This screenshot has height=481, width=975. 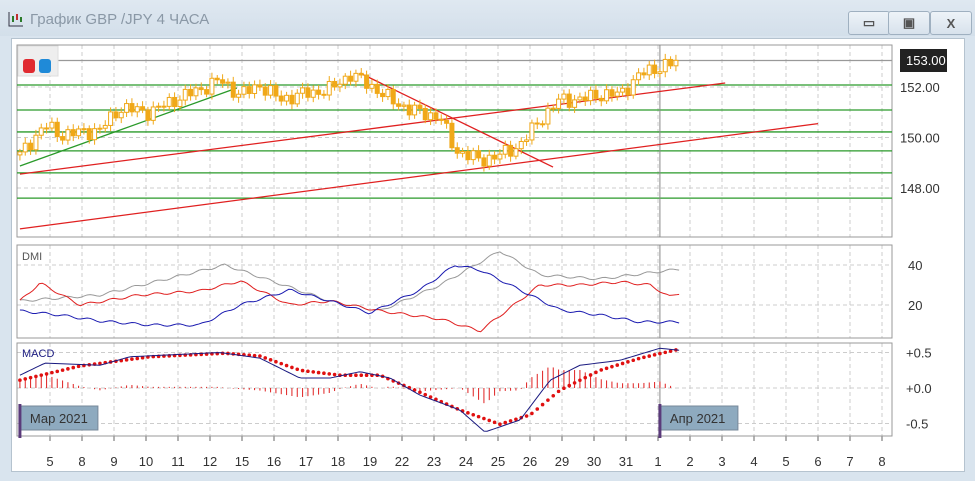 I want to click on x-tick-label: 8, so click(x=81, y=461).